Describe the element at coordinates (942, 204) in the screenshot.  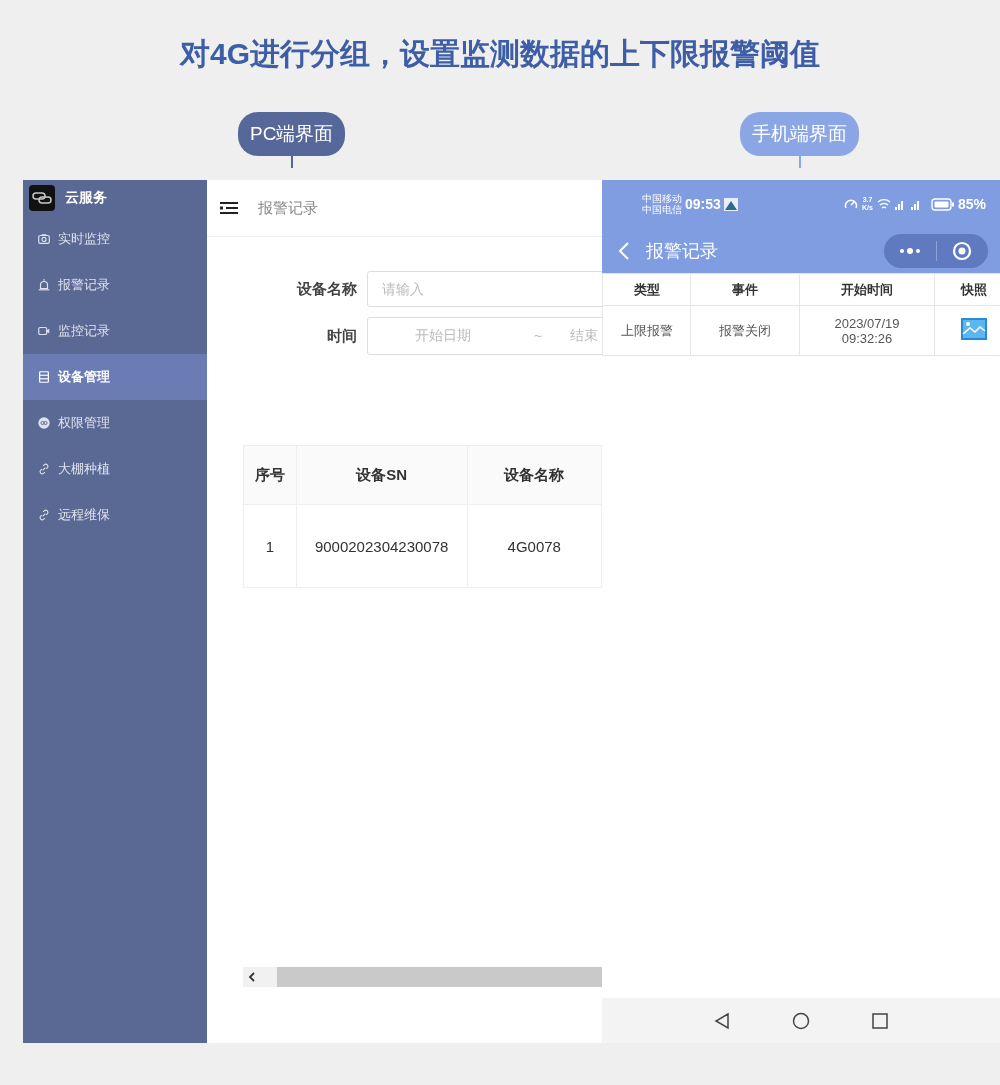
I see `battery-icon` at that location.